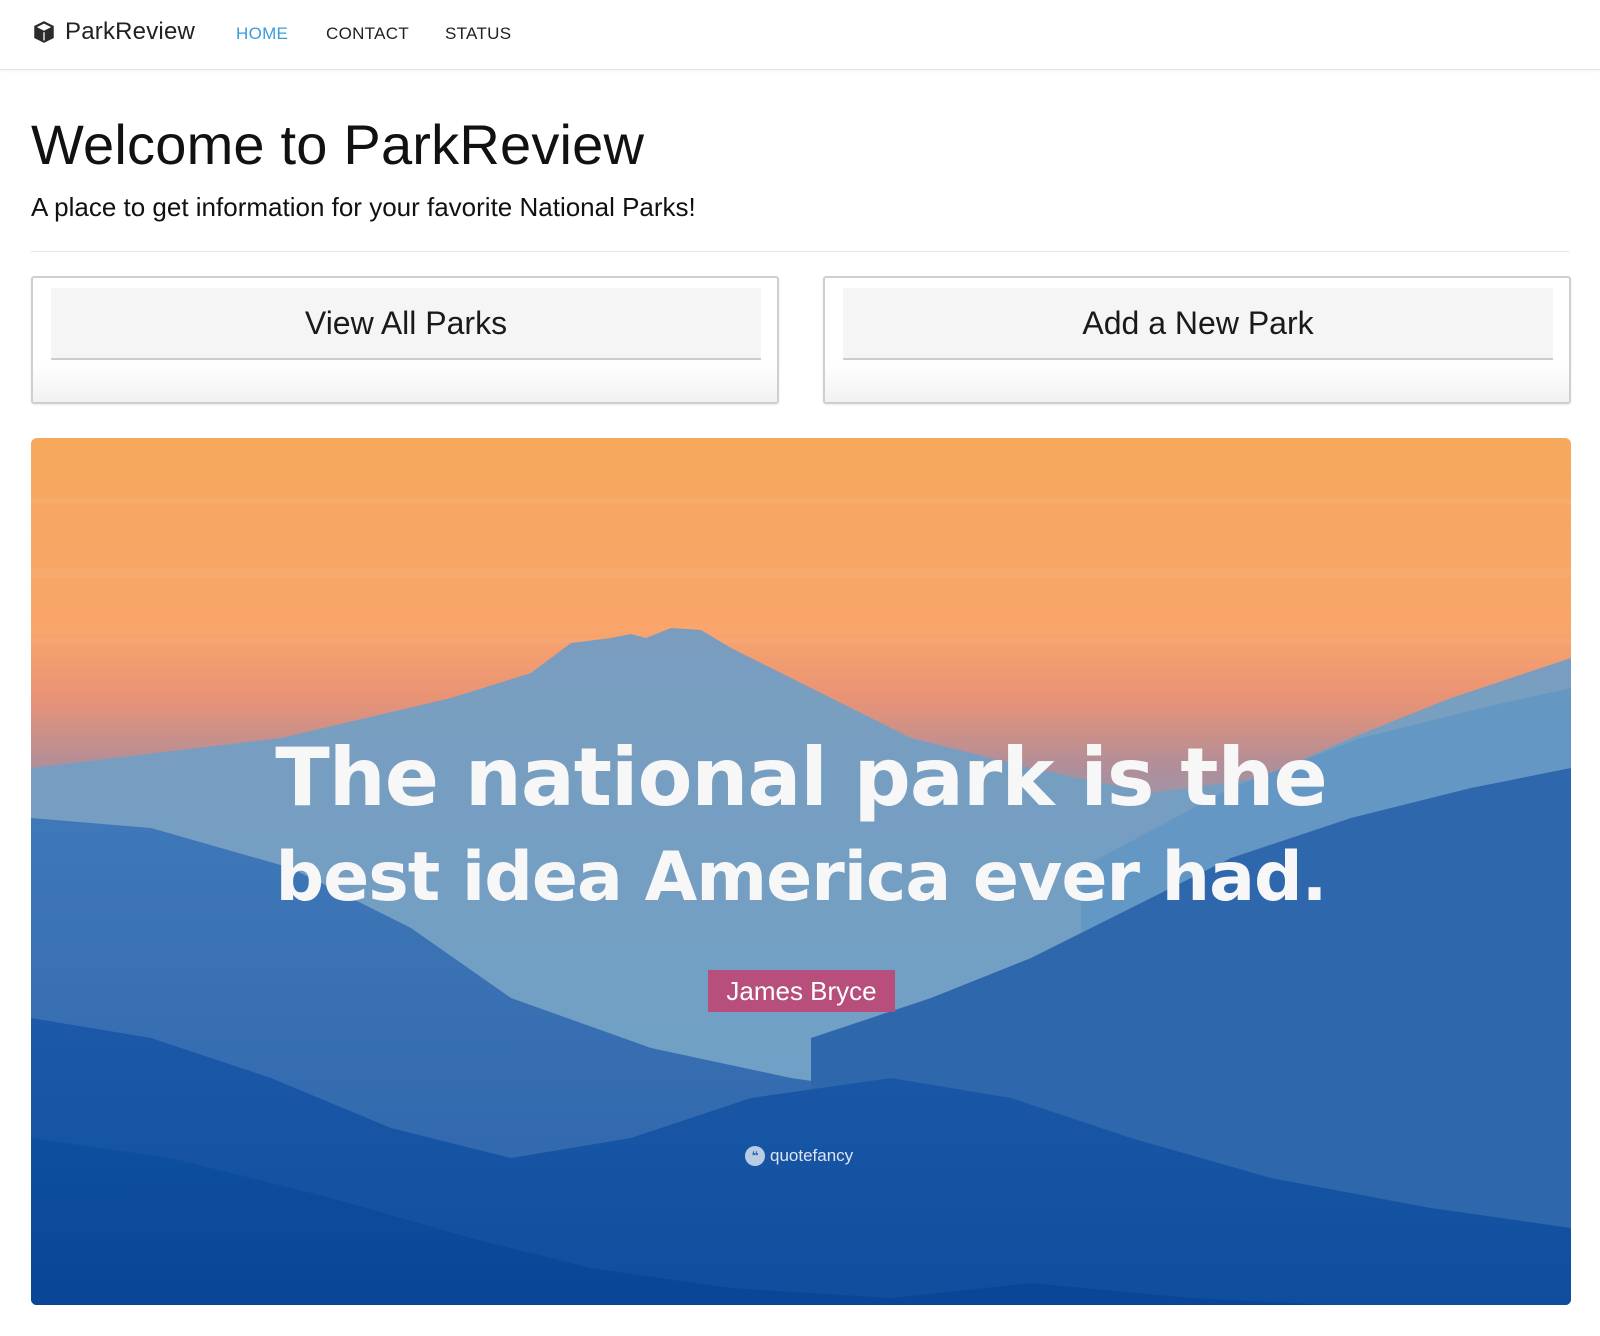 The image size is (1600, 1336). What do you see at coordinates (800, 35) in the screenshot?
I see `navbar: ParkReview HOME CONTACT STATUS` at bounding box center [800, 35].